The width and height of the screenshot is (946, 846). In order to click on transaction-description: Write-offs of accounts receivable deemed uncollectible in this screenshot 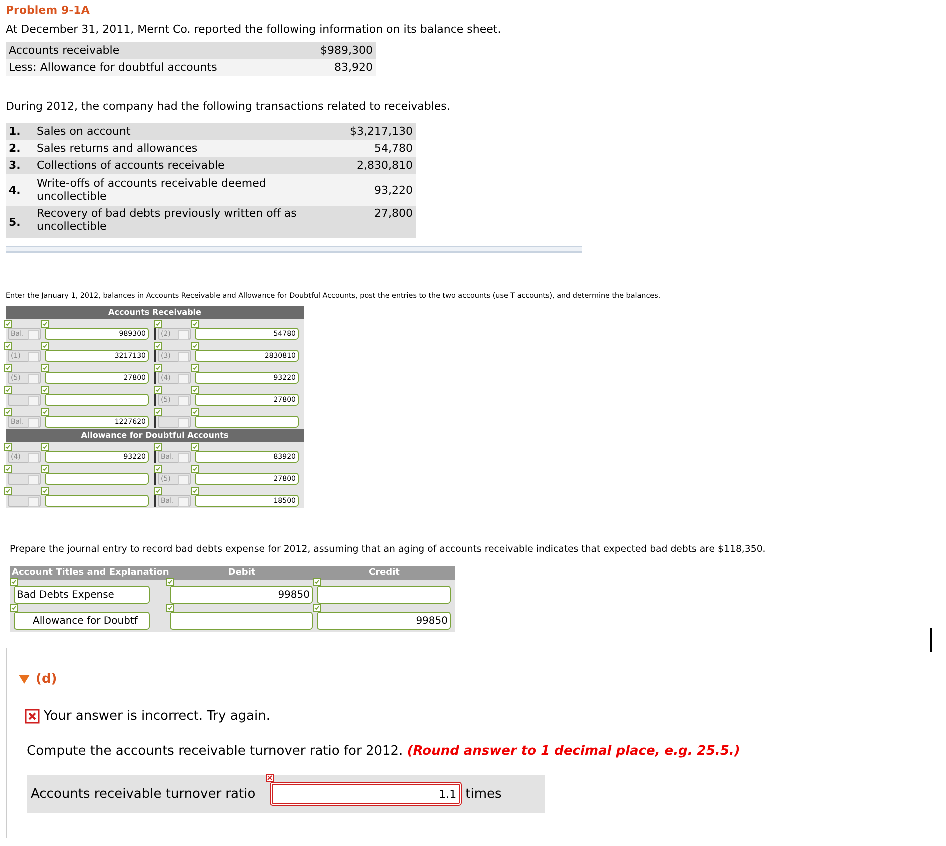, I will do `click(152, 190)`.